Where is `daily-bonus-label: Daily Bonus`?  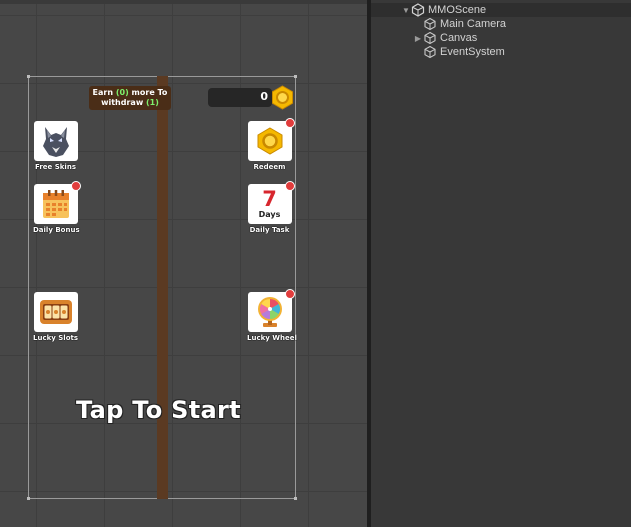
daily-bonus-label: Daily Bonus is located at coordinates (56, 230).